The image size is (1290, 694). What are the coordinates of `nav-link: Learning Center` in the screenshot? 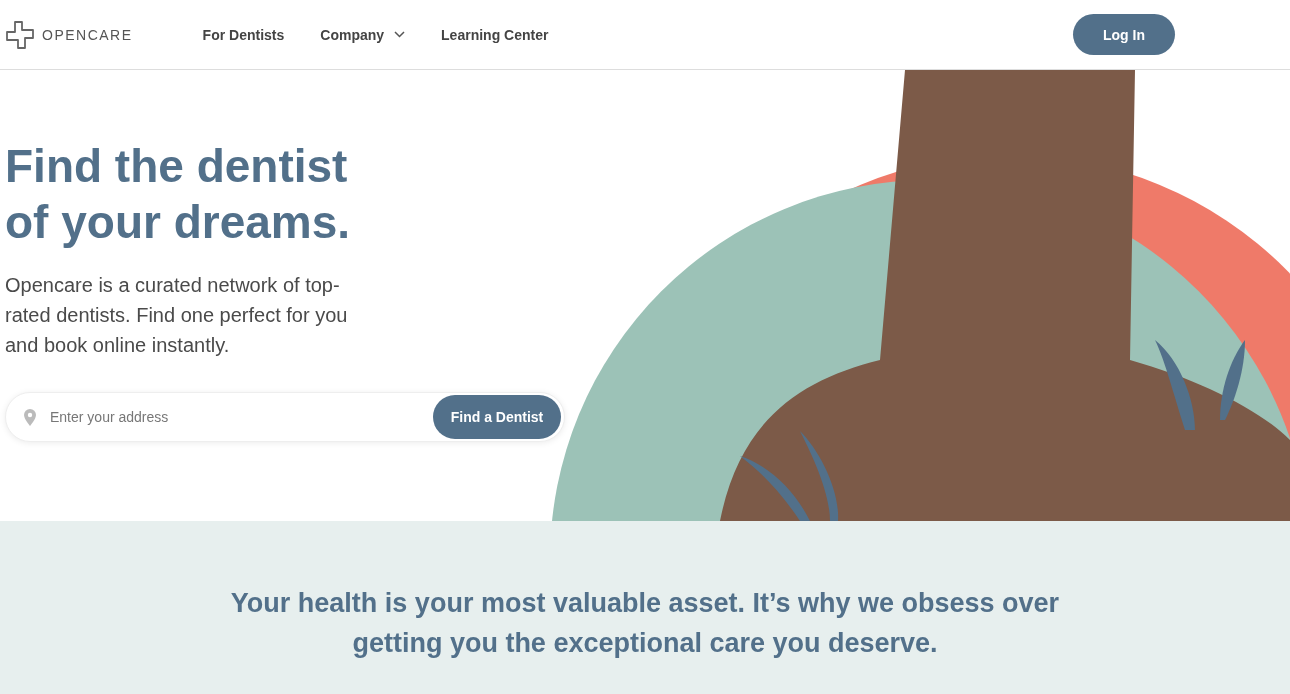 It's located at (495, 34).